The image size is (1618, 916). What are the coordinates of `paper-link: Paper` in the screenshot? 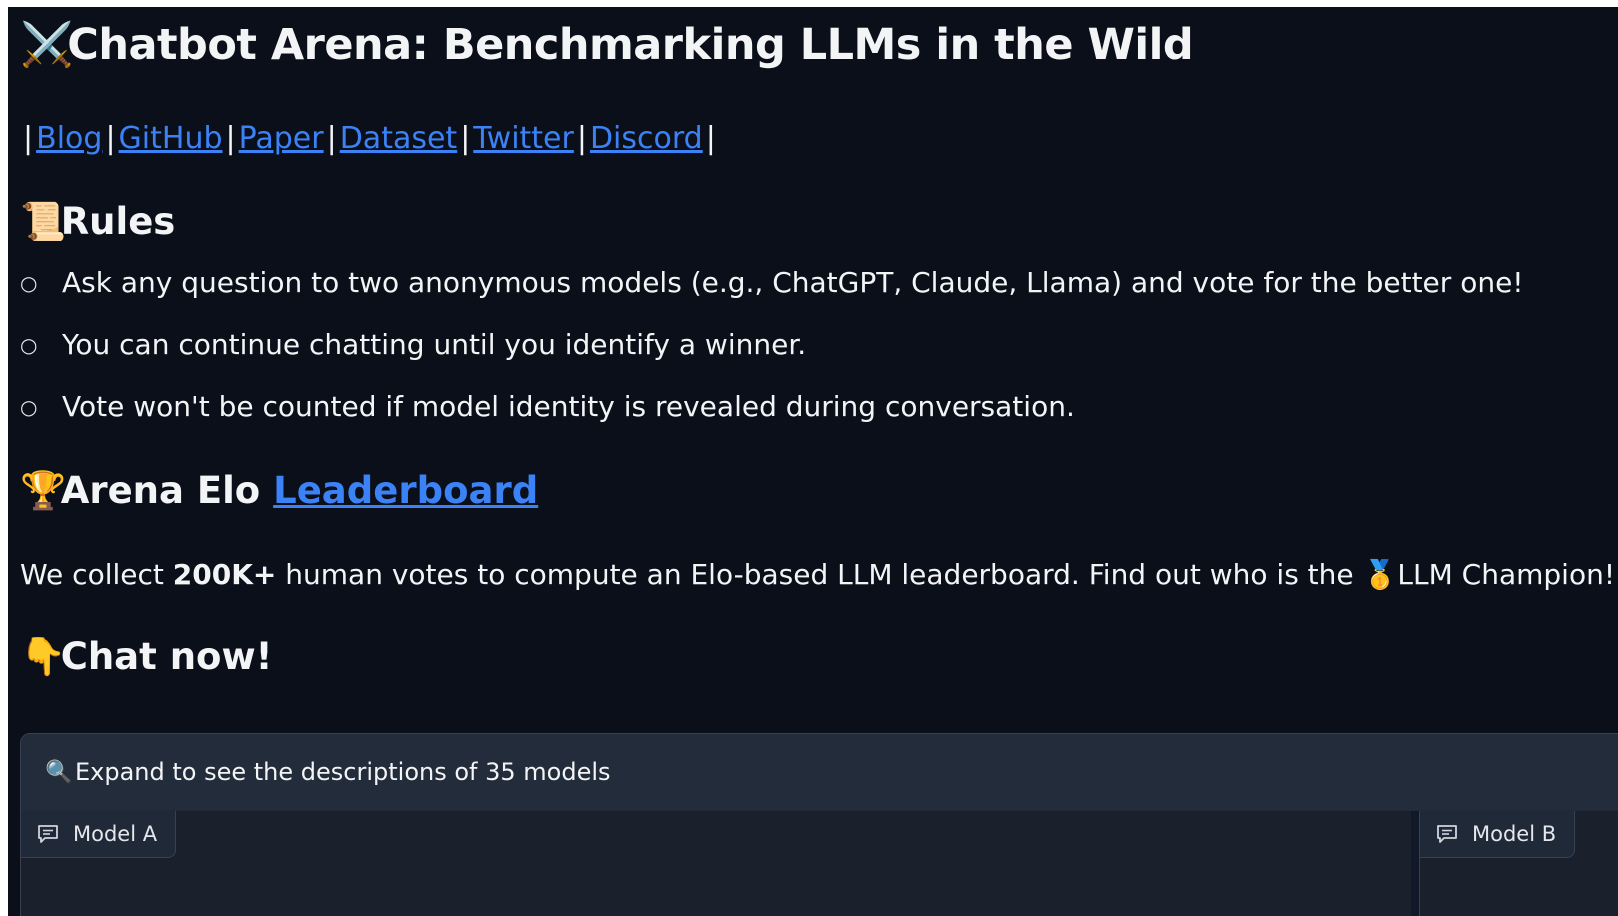 It's located at (281, 138).